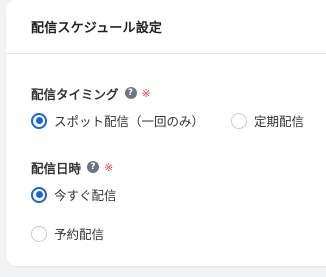 Image resolution: width=326 pixels, height=277 pixels. I want to click on delivery-timing-label-row: 配信タイミング ? ※, so click(167, 93).